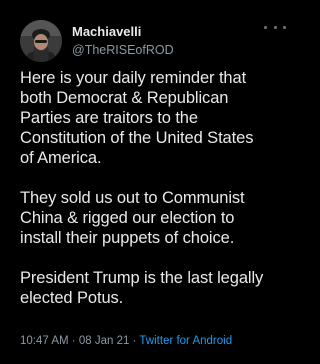 Image resolution: width=320 pixels, height=364 pixels. I want to click on user-handle: @TheRISEofROD, so click(157, 50).